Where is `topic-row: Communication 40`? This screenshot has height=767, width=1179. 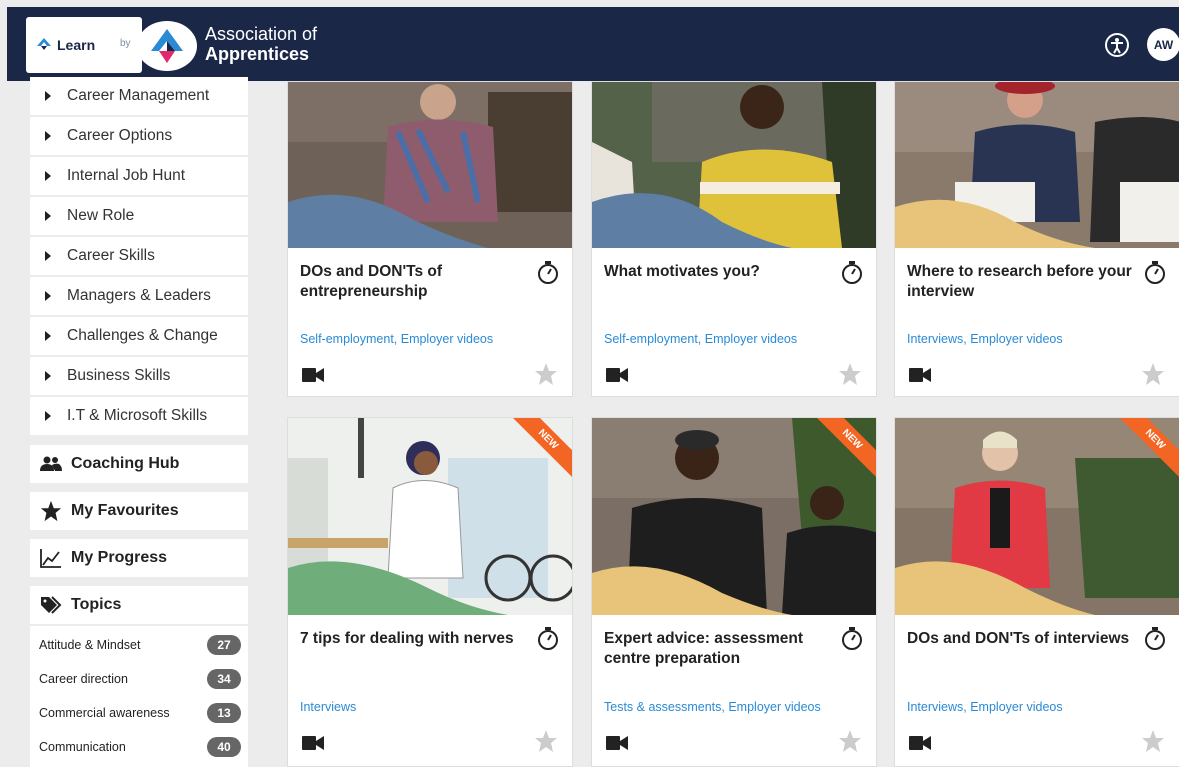
topic-row: Communication 40 is located at coordinates (140, 747).